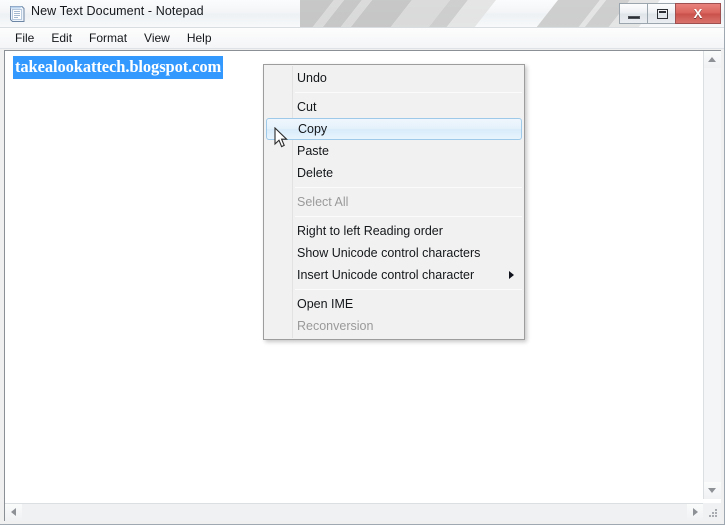 Image resolution: width=725 pixels, height=531 pixels. Describe the element at coordinates (117, 11) in the screenshot. I see `window-title: New Text Document - Notepad` at that location.